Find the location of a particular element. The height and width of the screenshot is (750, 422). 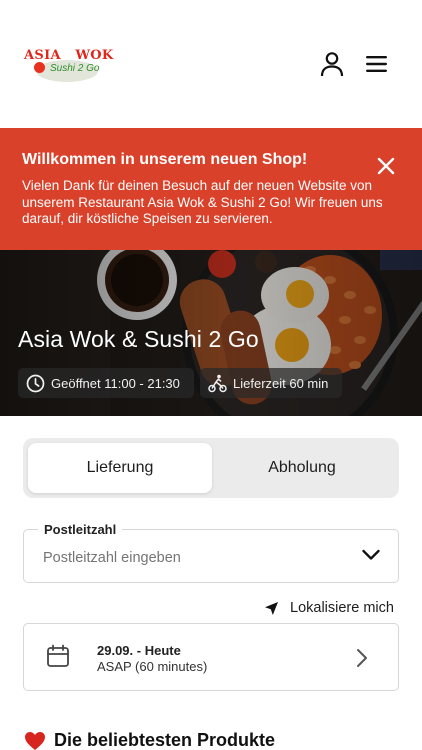

order-type-toggle: Lieferung Abholung is located at coordinates (211, 468).